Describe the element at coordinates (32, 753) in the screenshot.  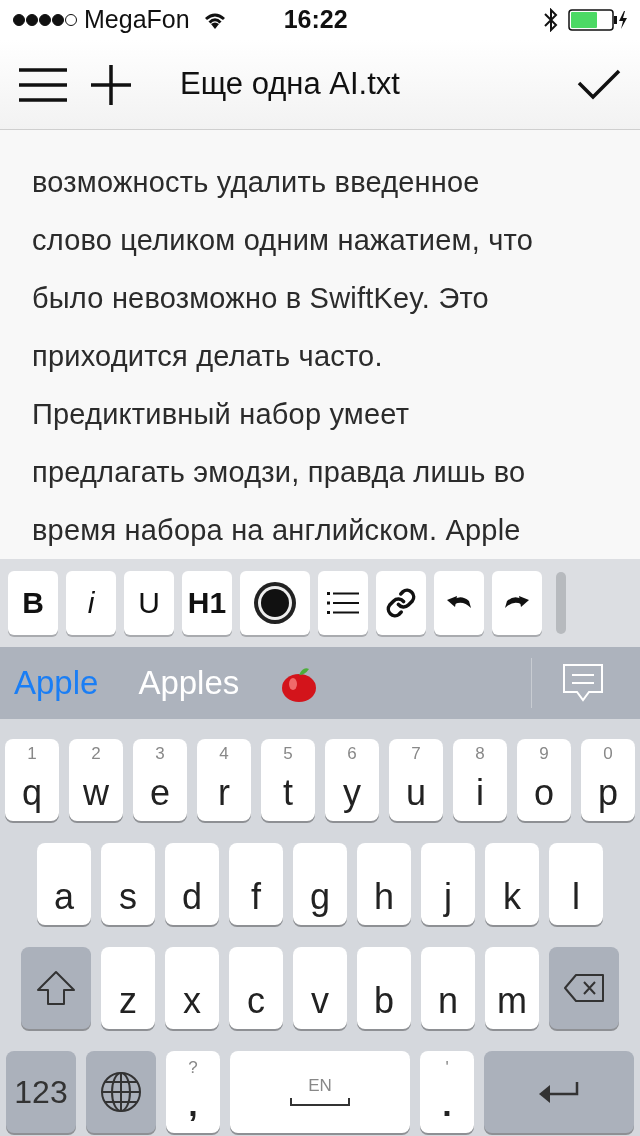
I see `digit-hint: 1` at that location.